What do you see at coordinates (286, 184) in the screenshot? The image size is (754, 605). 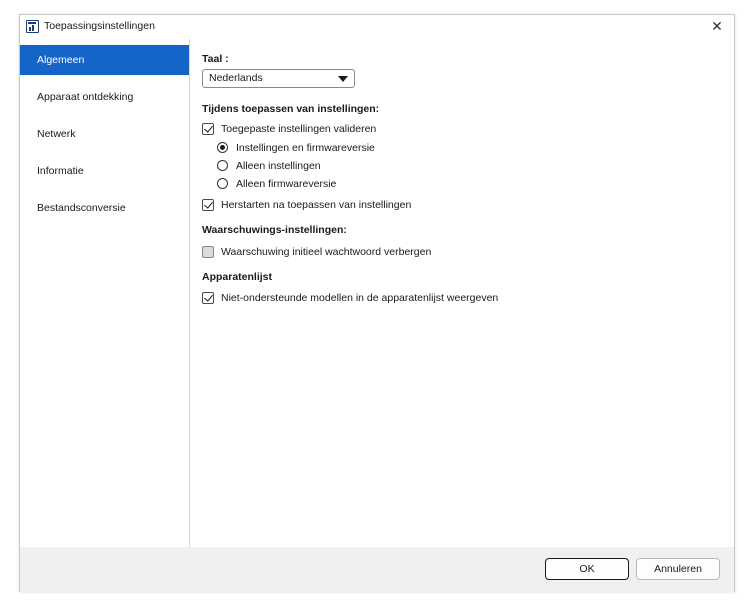 I see `radio-label: Alleen firmwareversie` at bounding box center [286, 184].